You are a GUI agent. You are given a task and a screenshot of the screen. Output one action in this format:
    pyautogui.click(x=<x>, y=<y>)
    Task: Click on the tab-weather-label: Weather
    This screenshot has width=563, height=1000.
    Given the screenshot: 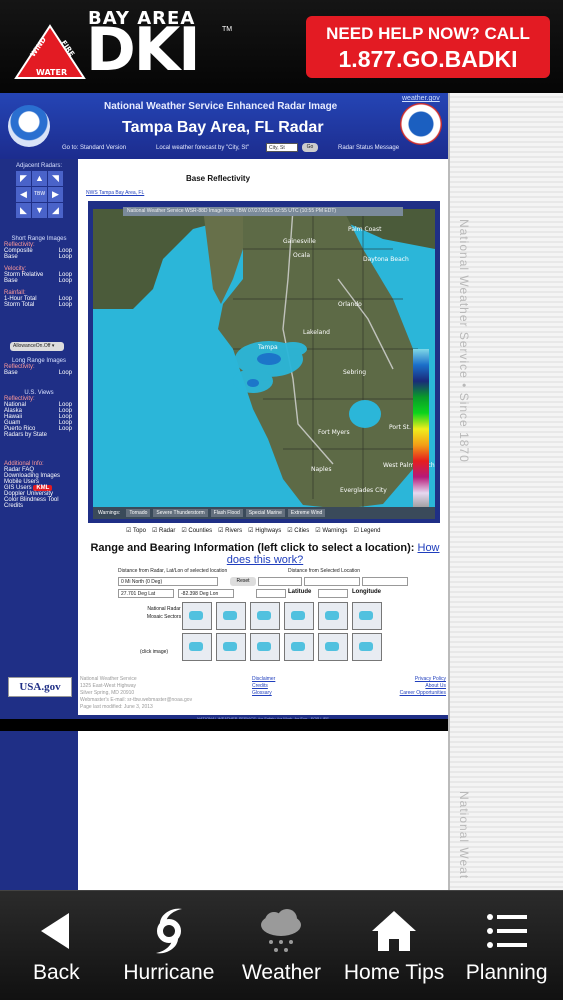 What is the action you would take?
    pyautogui.click(x=281, y=972)
    